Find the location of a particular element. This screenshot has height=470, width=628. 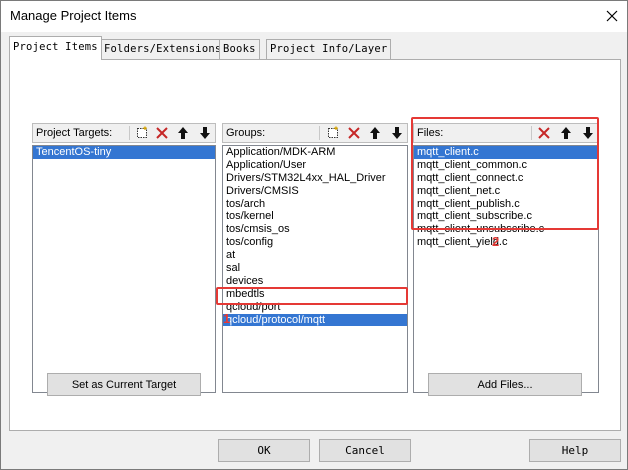

file-list-item: mqtt_client_common.c is located at coordinates (506, 165).